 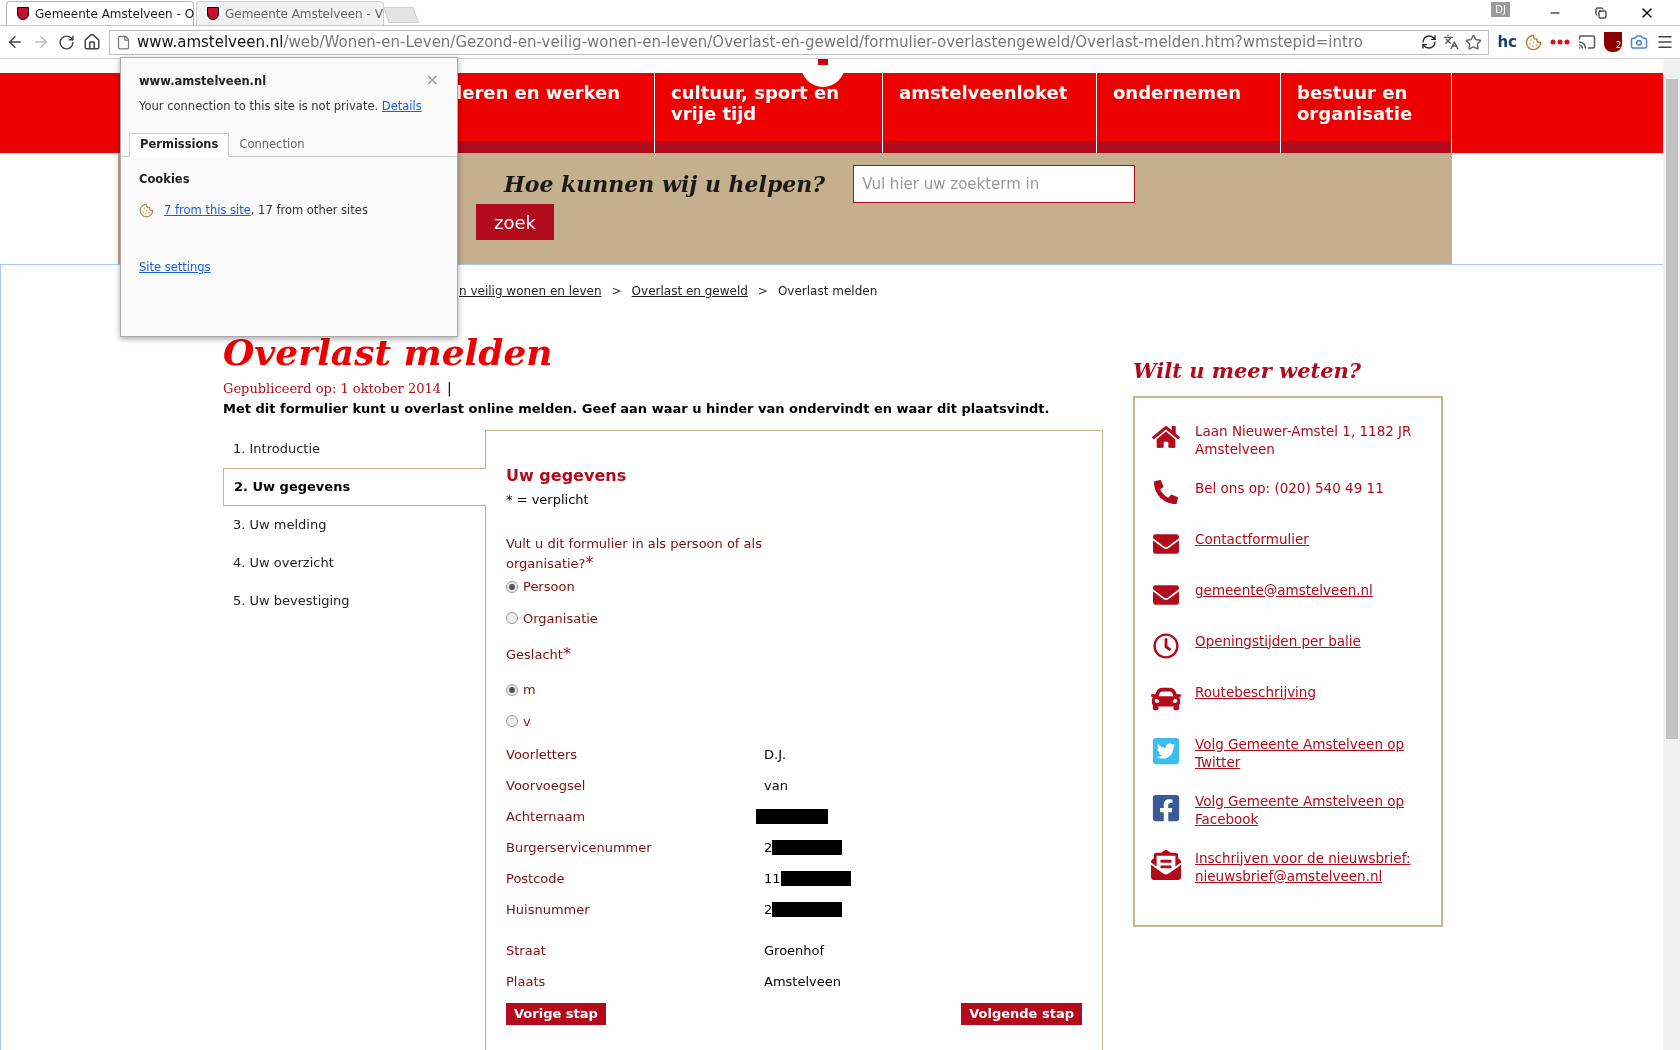 I want to click on text-cursor: |, so click(x=449, y=389).